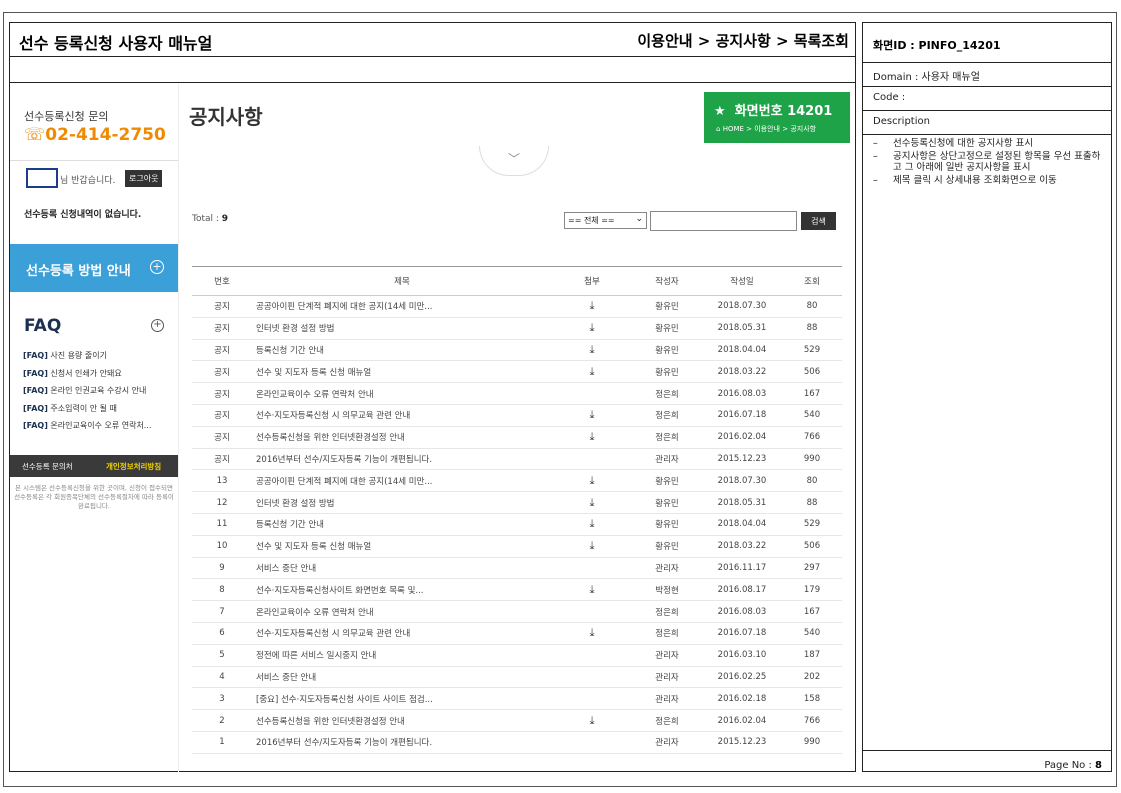  What do you see at coordinates (605, 220) in the screenshot?
I see `filter-select: == 전체 == ⌄` at bounding box center [605, 220].